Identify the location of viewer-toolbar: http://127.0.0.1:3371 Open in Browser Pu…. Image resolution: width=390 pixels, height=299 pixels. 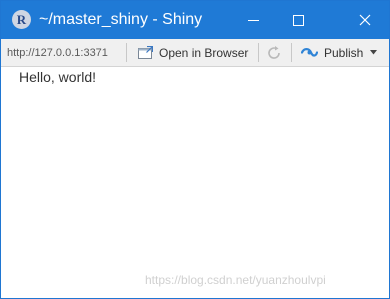
(195, 53).